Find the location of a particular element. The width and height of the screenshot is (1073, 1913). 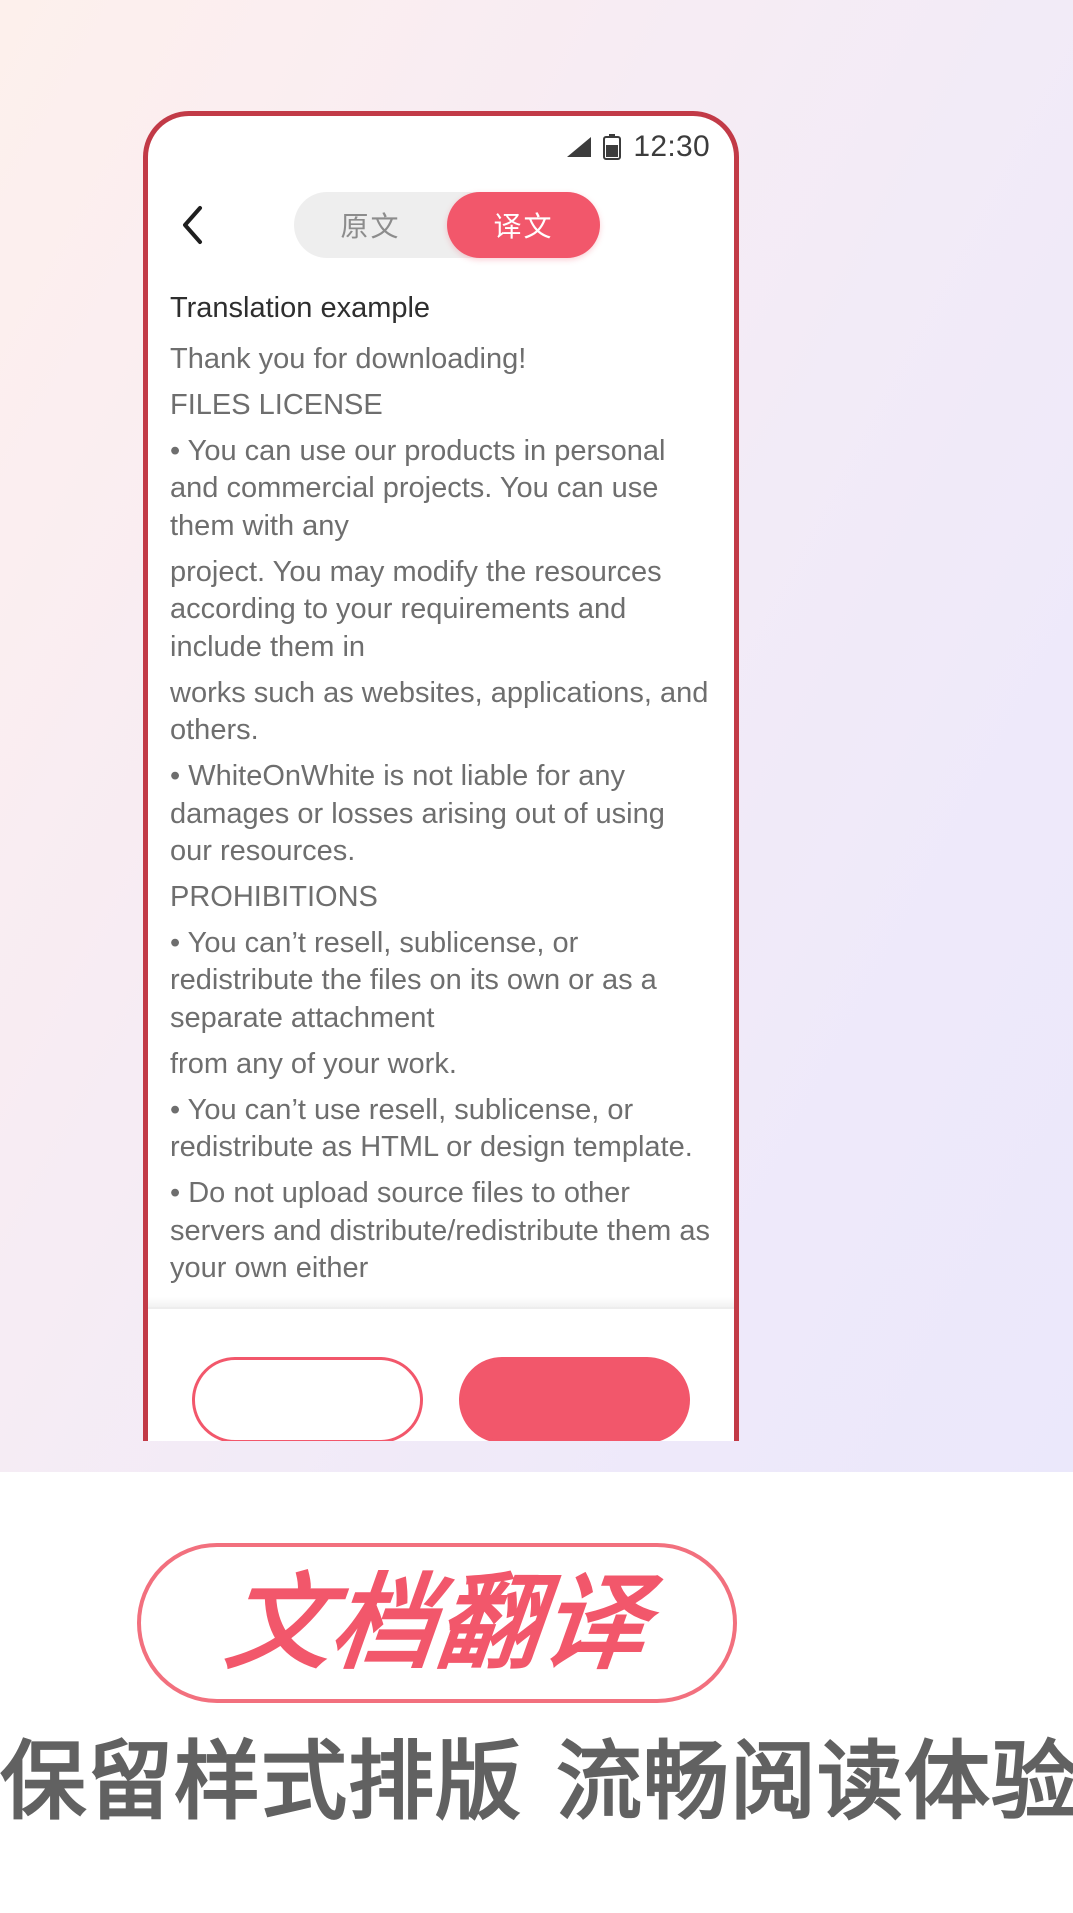

headline-text: 文档翻译 is located at coordinates (437, 1623).